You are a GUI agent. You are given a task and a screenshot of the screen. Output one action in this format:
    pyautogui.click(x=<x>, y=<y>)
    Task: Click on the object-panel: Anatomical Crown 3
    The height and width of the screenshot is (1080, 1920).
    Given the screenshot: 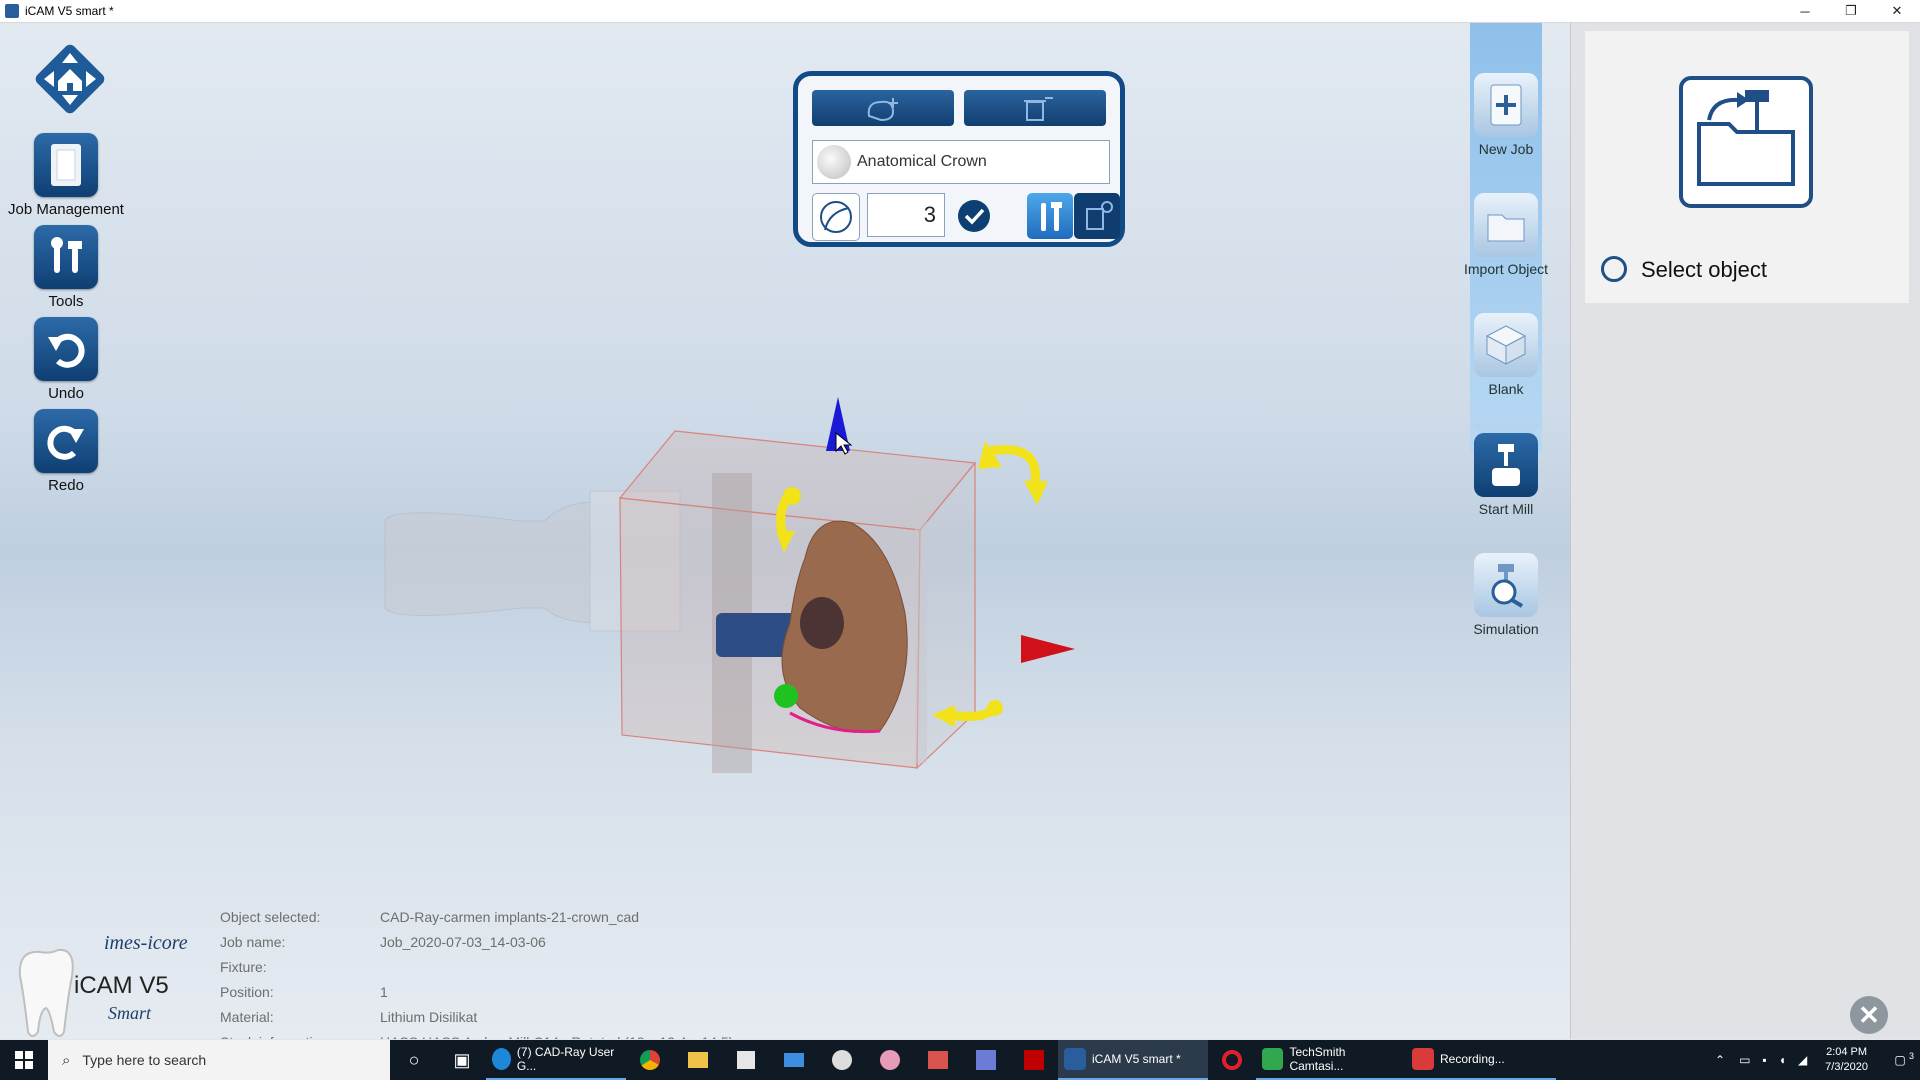 What is the action you would take?
    pyautogui.click(x=959, y=159)
    